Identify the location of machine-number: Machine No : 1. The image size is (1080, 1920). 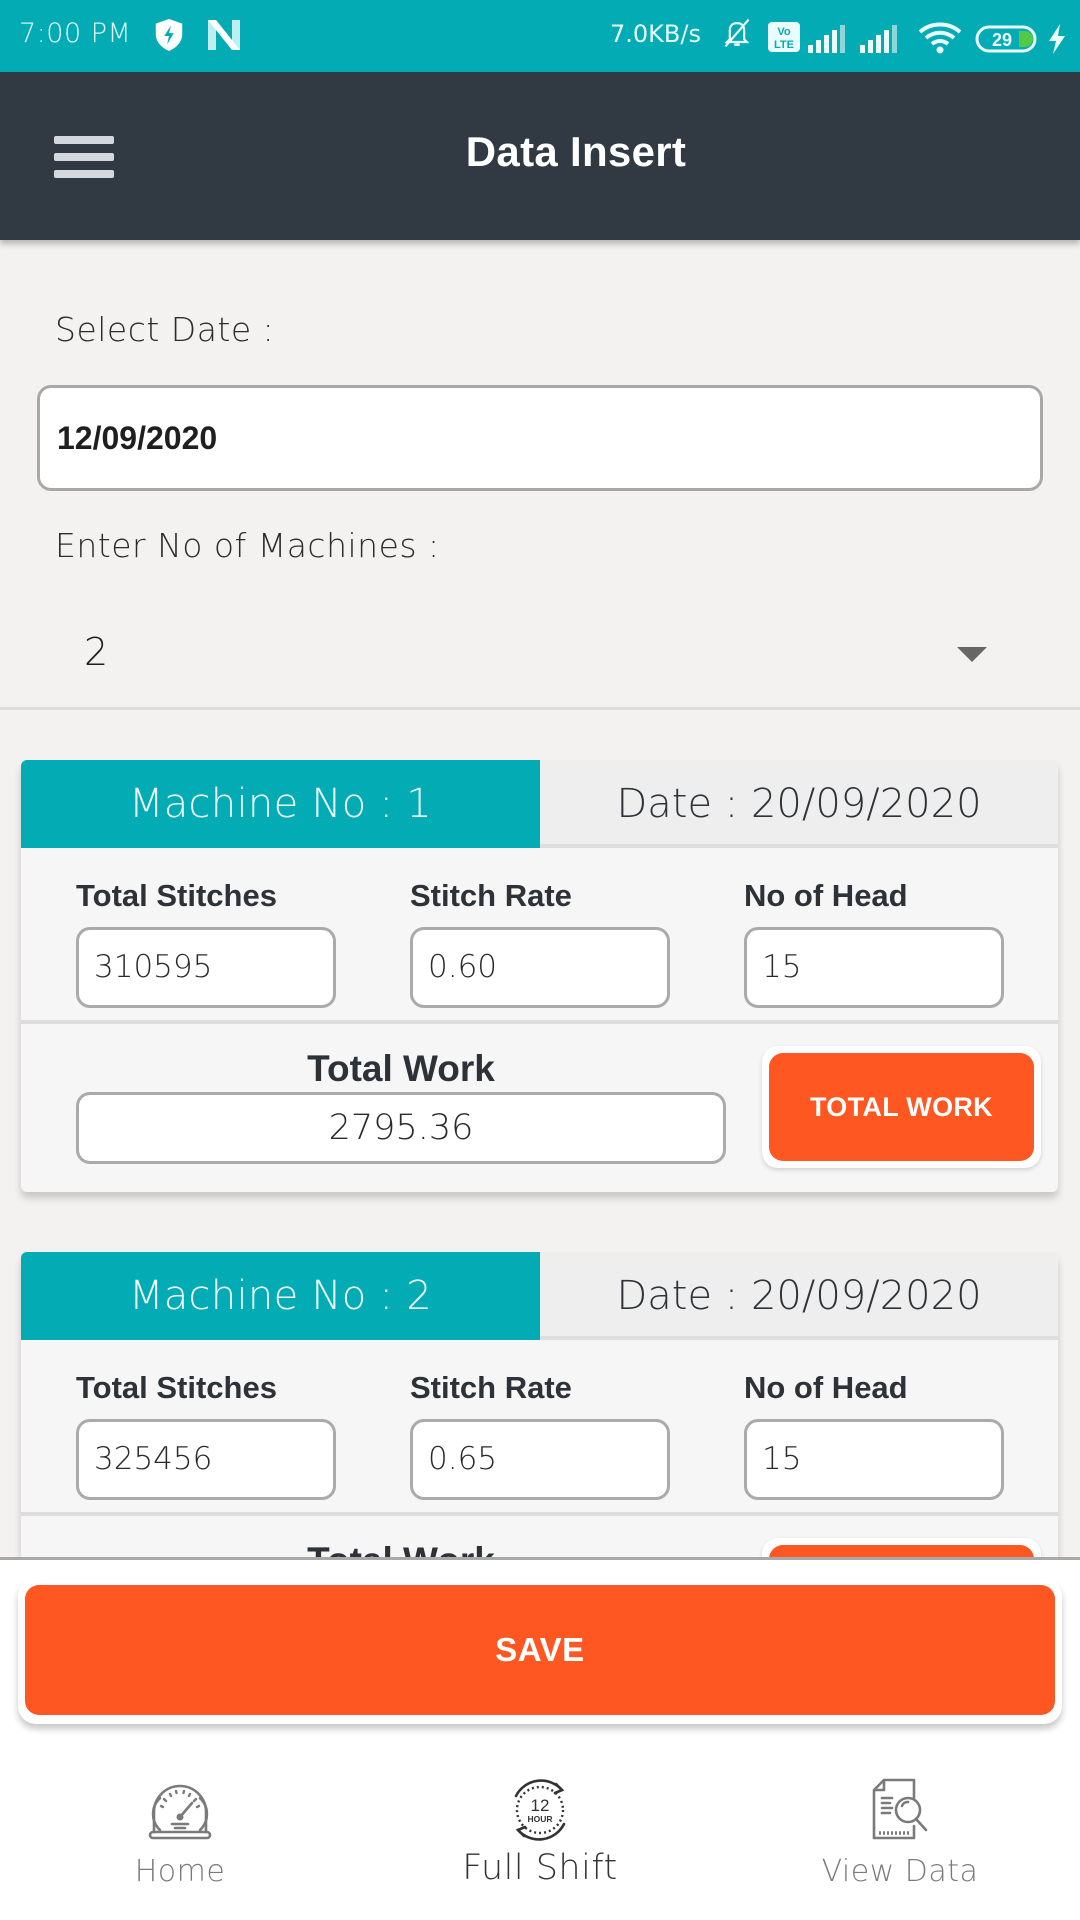
(280, 804).